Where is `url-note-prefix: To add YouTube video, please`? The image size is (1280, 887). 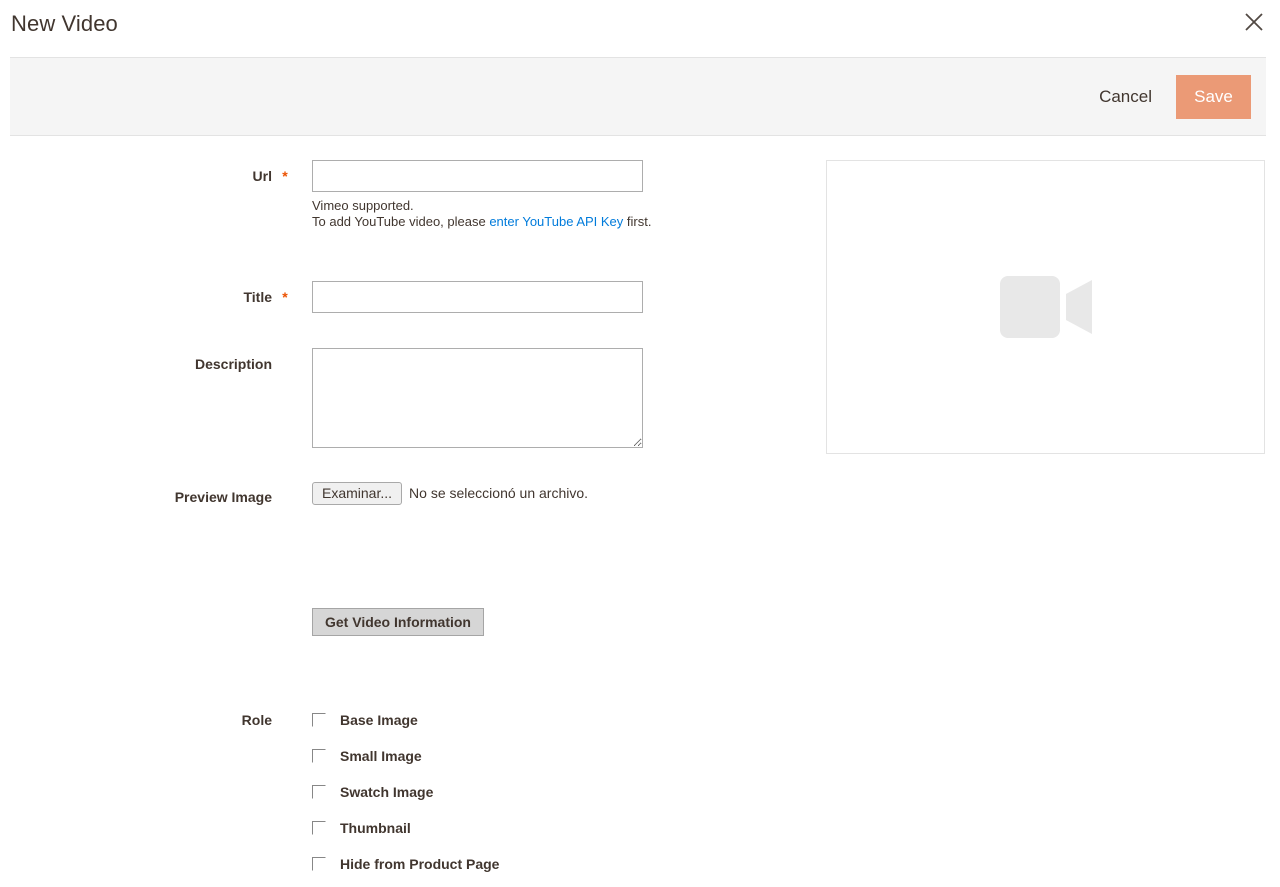 url-note-prefix: To add YouTube video, please is located at coordinates (401, 221).